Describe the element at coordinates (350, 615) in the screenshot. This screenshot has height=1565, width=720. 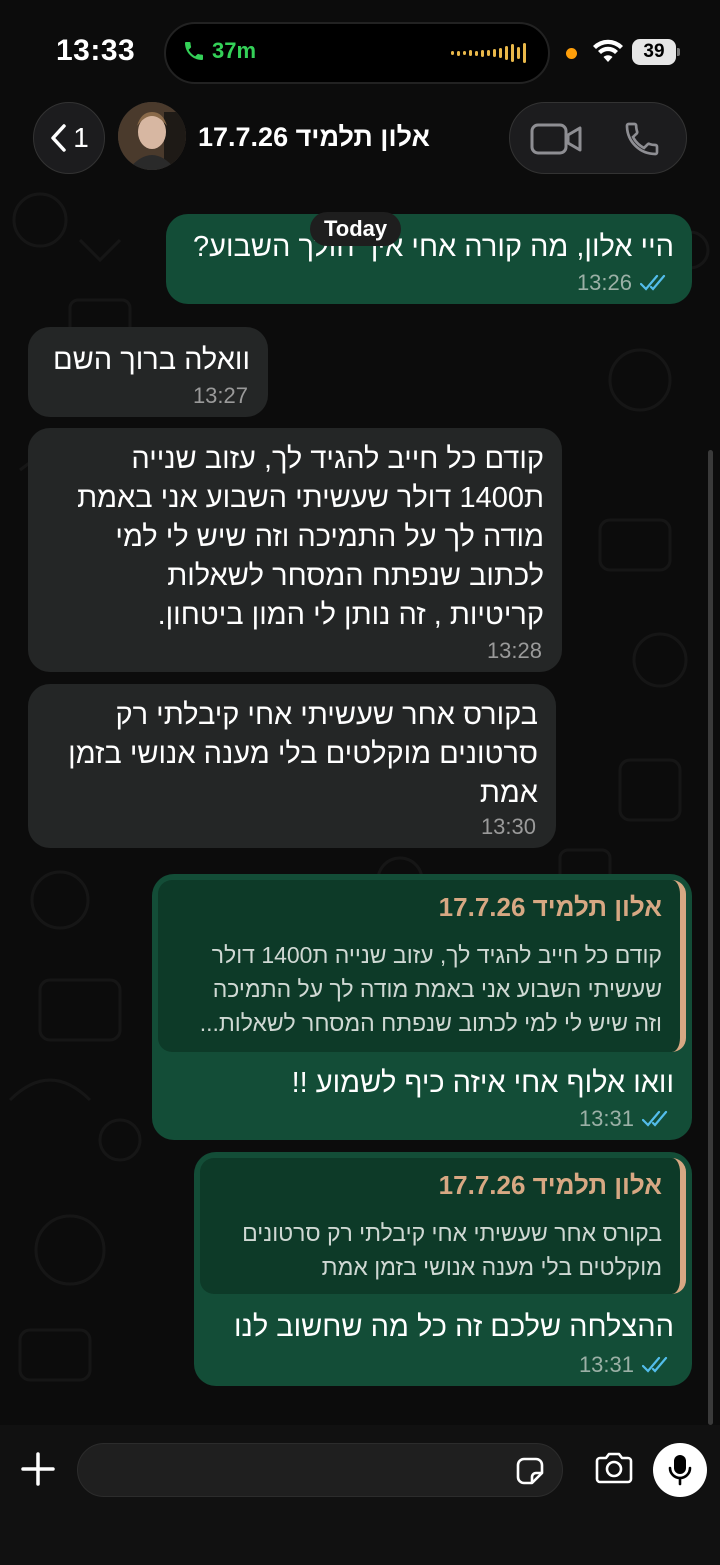
I see `message-line: קריטיות , זה נותן לי המון ביטחון.` at that location.